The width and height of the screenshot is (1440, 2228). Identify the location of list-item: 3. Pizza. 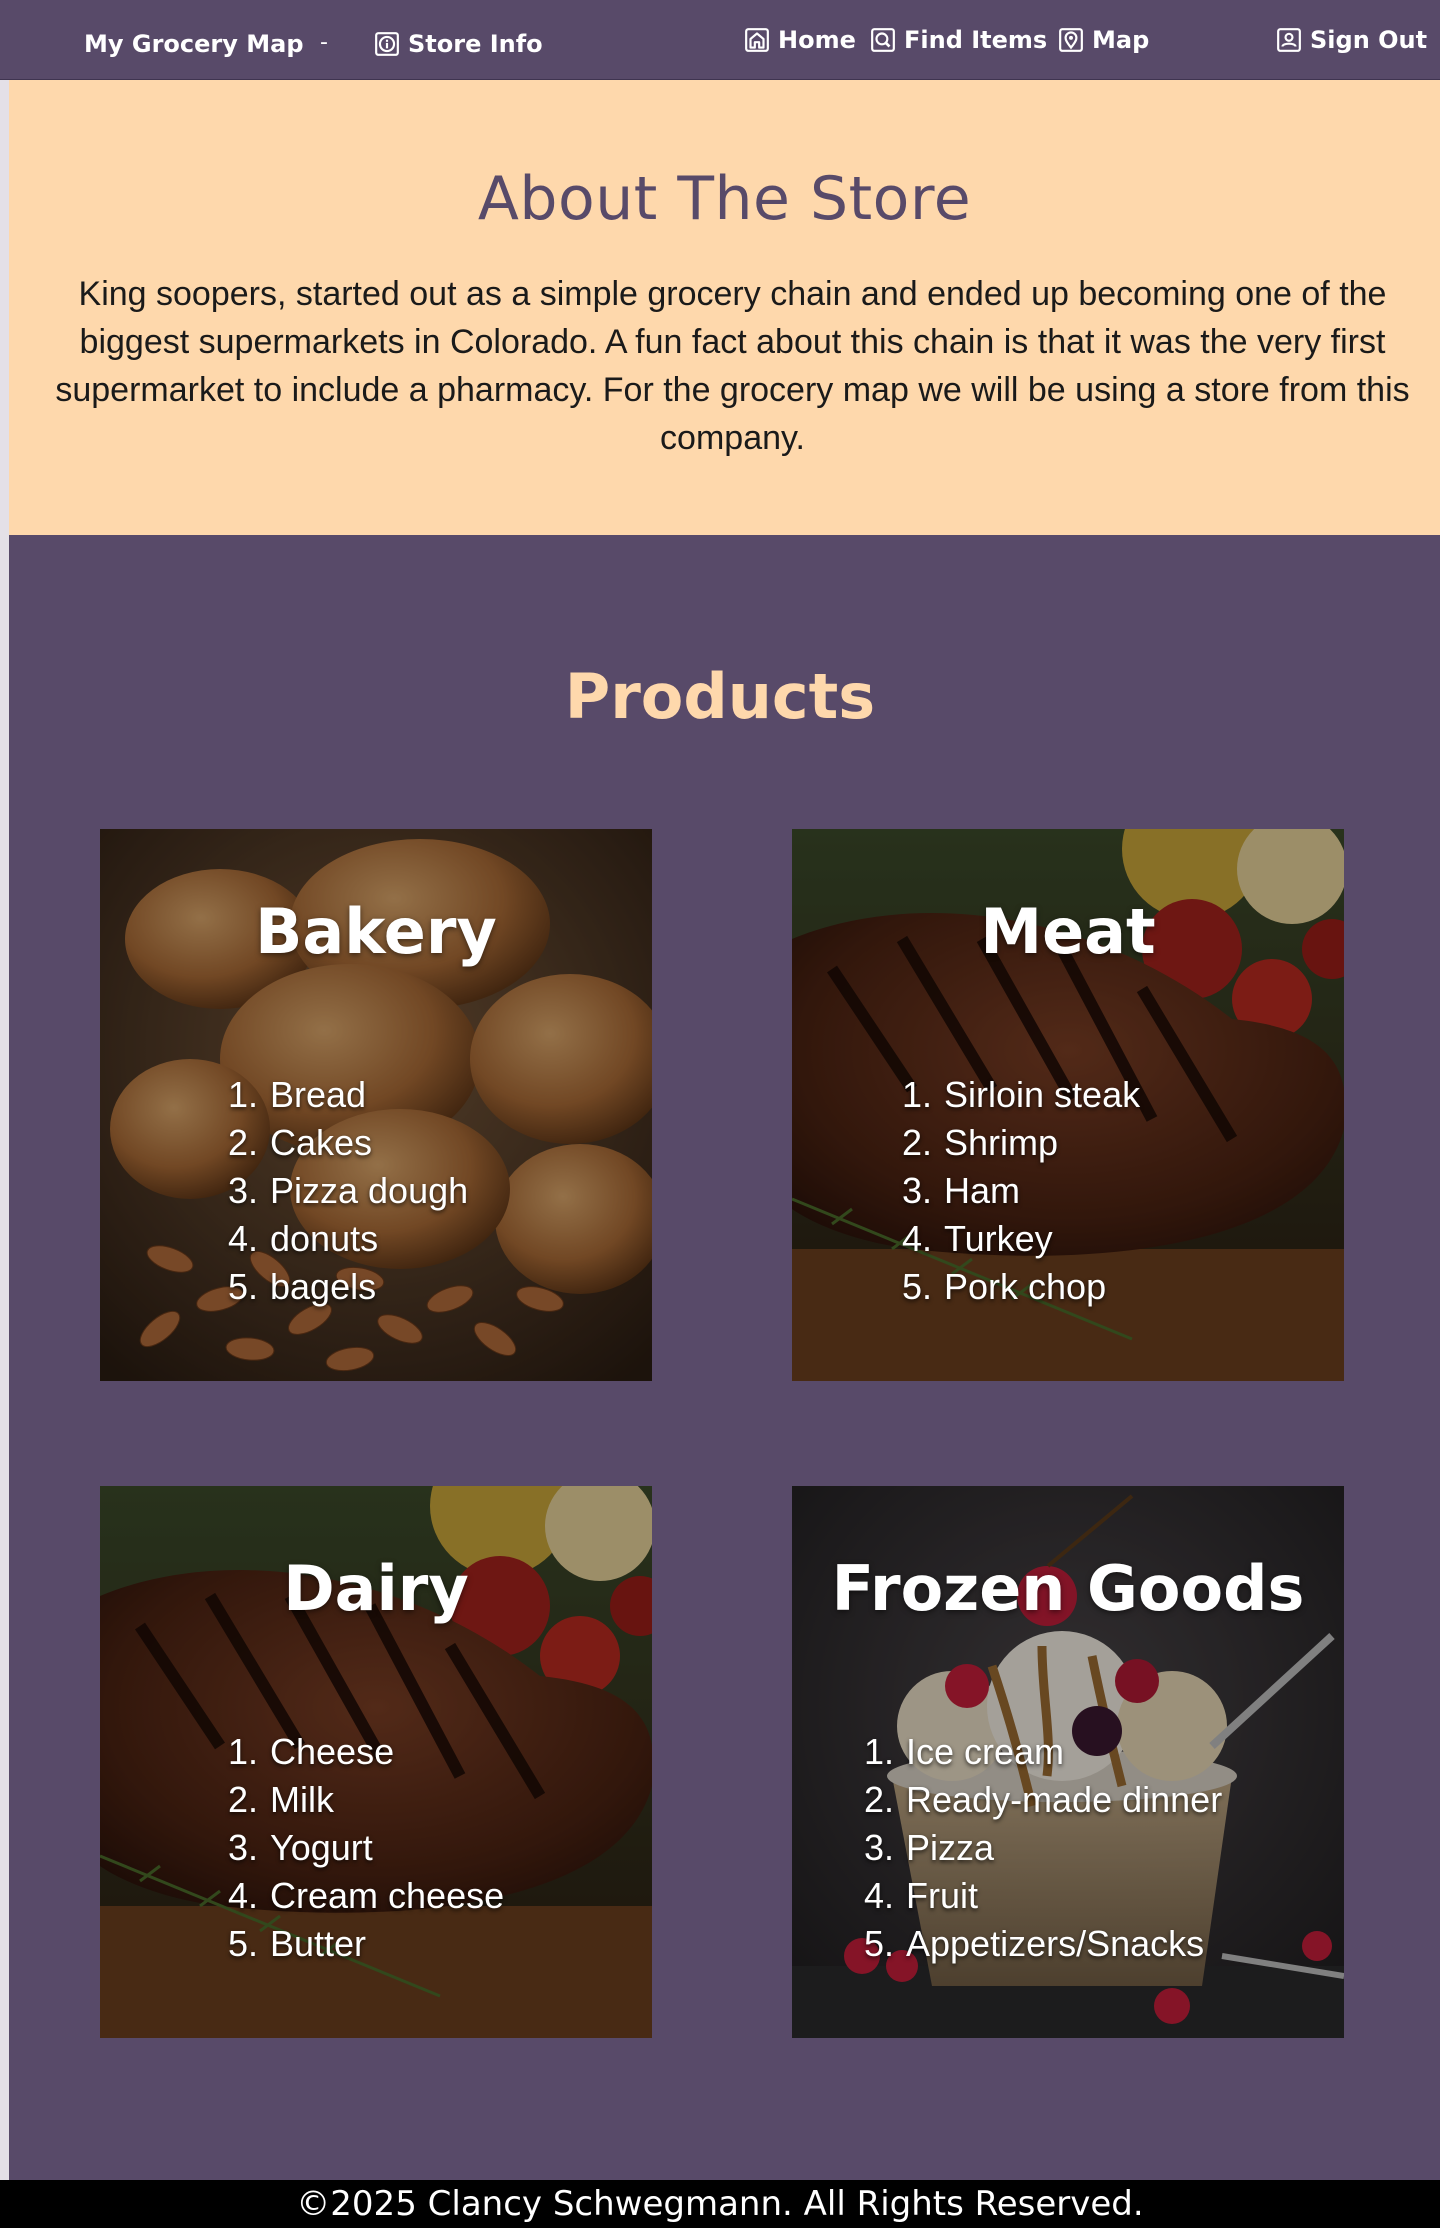
(929, 1847).